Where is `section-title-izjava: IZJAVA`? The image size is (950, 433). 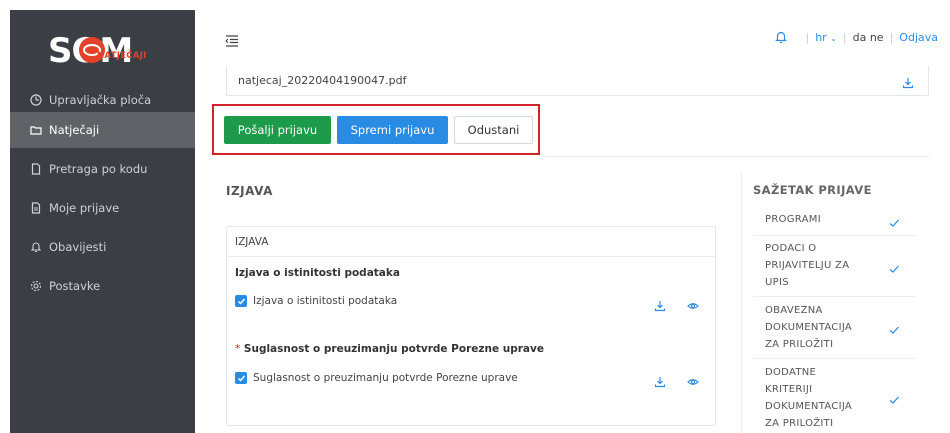
section-title-izjava: IZJAVA is located at coordinates (249, 191).